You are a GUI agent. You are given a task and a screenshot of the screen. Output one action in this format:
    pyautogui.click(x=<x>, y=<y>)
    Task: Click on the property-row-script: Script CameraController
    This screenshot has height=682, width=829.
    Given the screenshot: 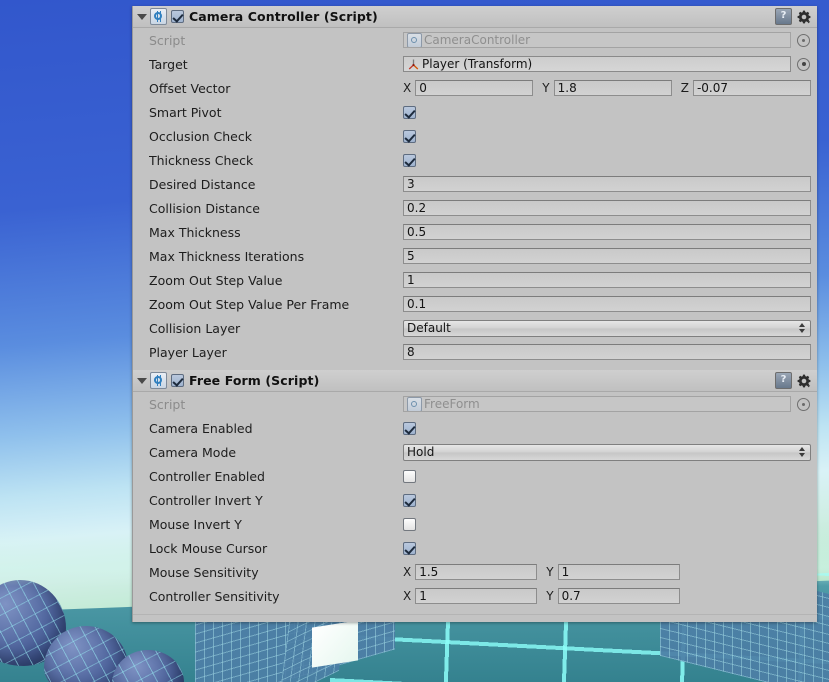 What is the action you would take?
    pyautogui.click(x=475, y=40)
    